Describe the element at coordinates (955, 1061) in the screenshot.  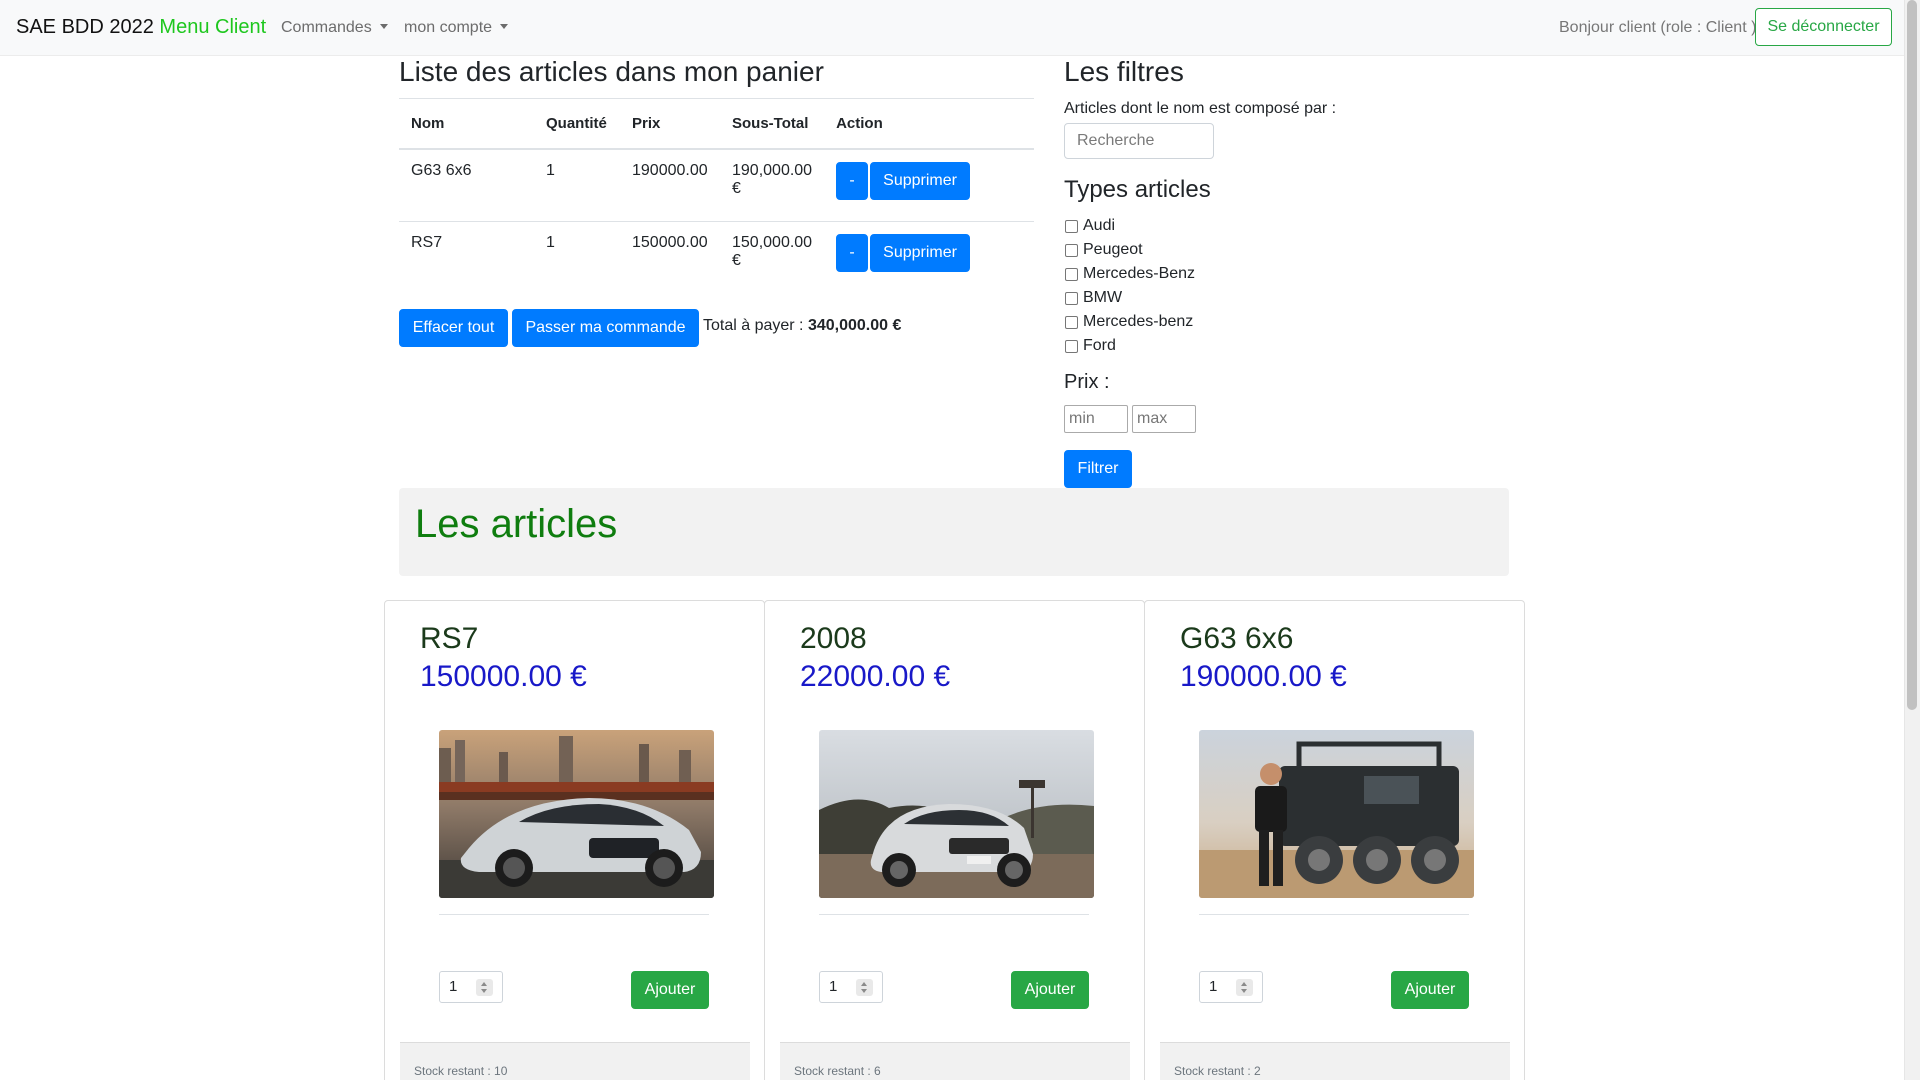
I see `card-footer: Stock restant : 6` at that location.